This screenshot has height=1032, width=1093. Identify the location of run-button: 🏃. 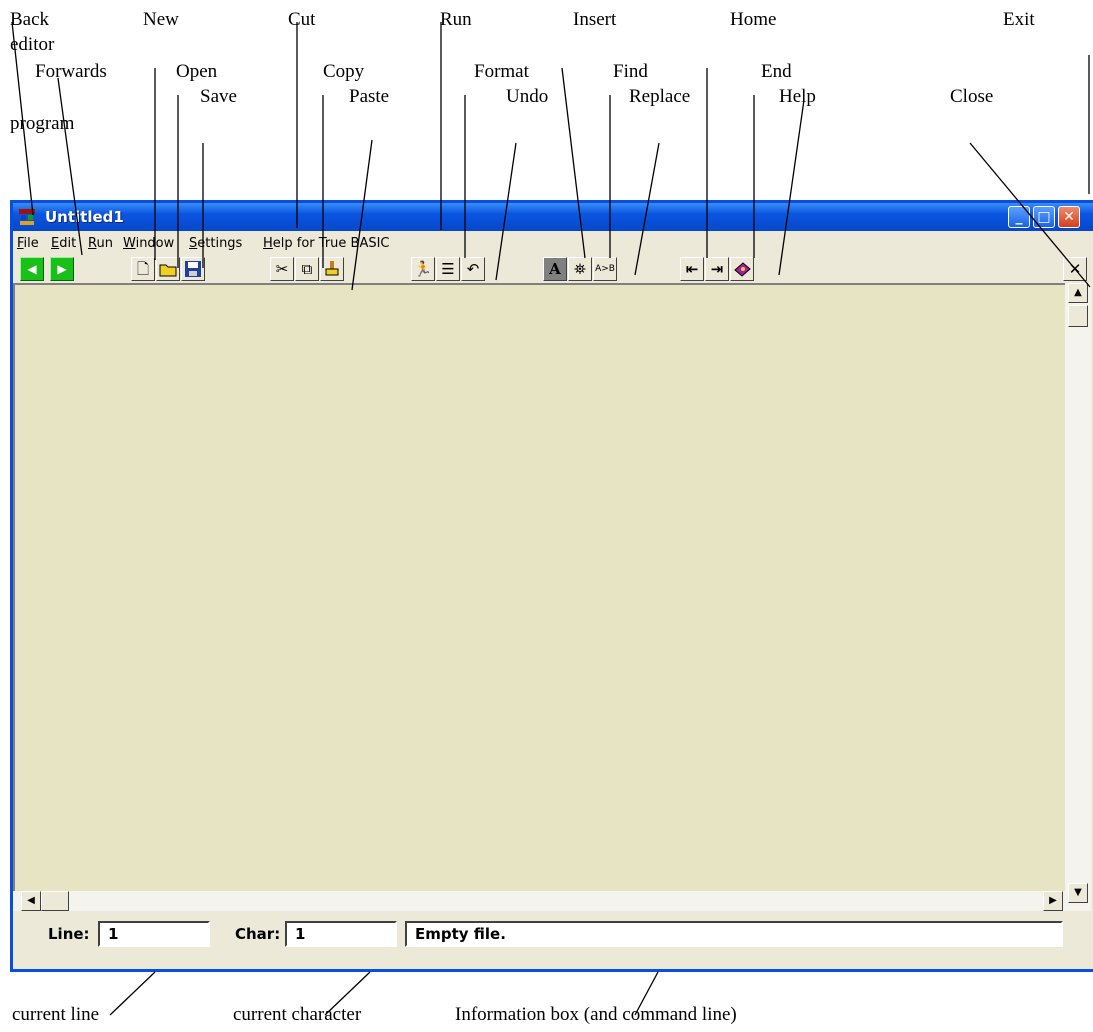
(423, 269).